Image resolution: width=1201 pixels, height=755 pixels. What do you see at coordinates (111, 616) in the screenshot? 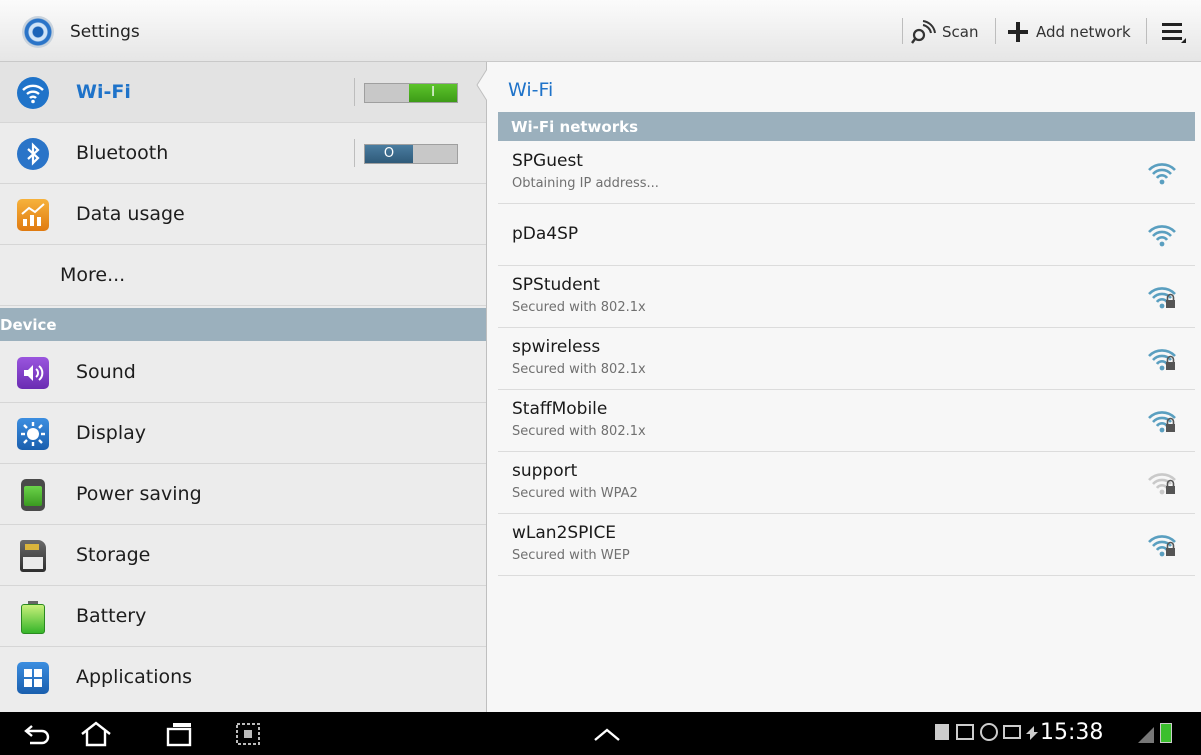
I see `sidebar-item-label: Battery` at bounding box center [111, 616].